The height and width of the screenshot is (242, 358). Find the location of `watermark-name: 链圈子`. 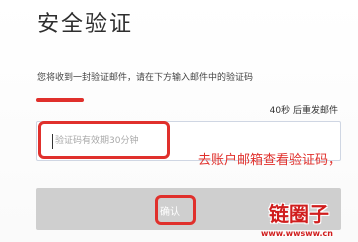

watermark-name: 链圈子 is located at coordinates (299, 214).